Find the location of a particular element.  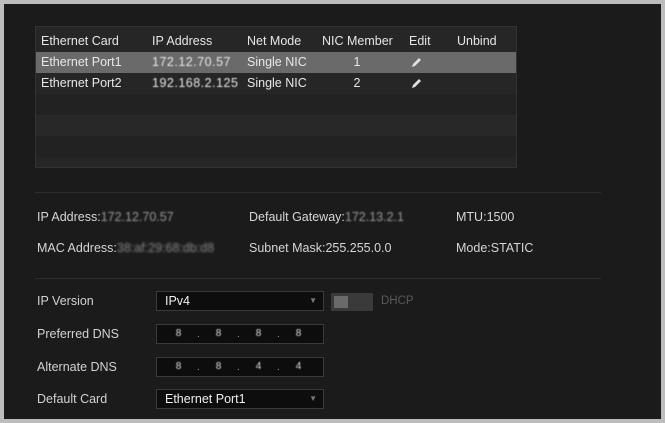

mode-value: STATIC is located at coordinates (512, 248).